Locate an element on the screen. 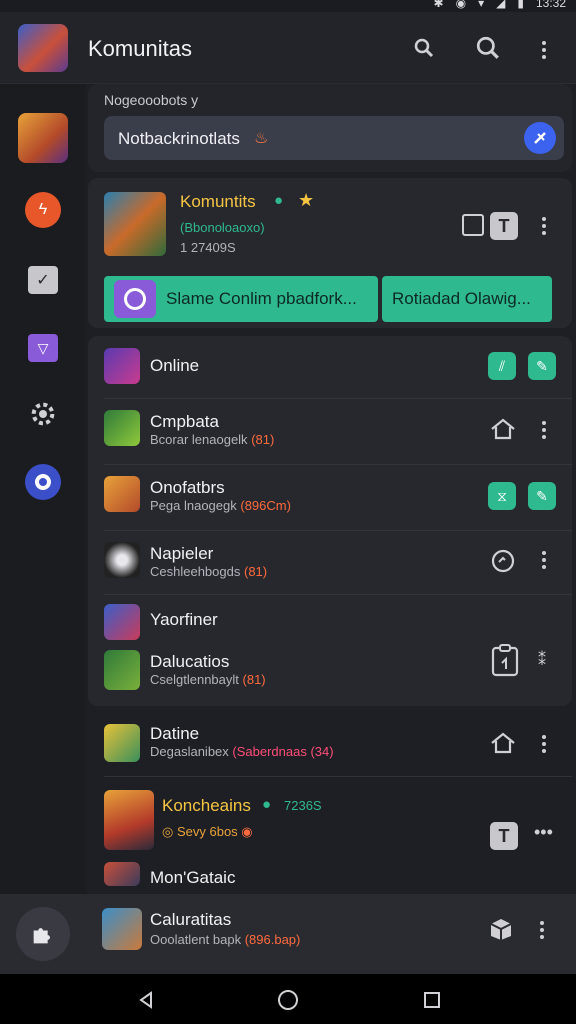 The height and width of the screenshot is (1024, 576). gear-icon is located at coordinates (43, 414).